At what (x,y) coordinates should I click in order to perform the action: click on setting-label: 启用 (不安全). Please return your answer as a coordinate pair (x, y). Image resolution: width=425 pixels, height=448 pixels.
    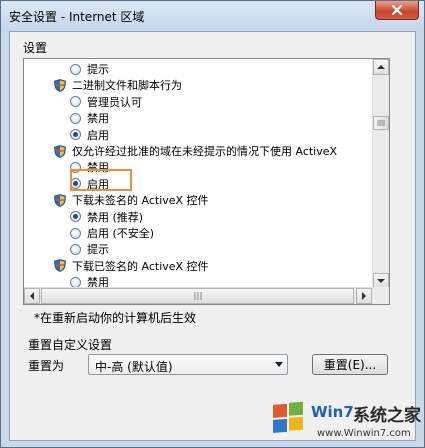
    Looking at the image, I should click on (121, 233).